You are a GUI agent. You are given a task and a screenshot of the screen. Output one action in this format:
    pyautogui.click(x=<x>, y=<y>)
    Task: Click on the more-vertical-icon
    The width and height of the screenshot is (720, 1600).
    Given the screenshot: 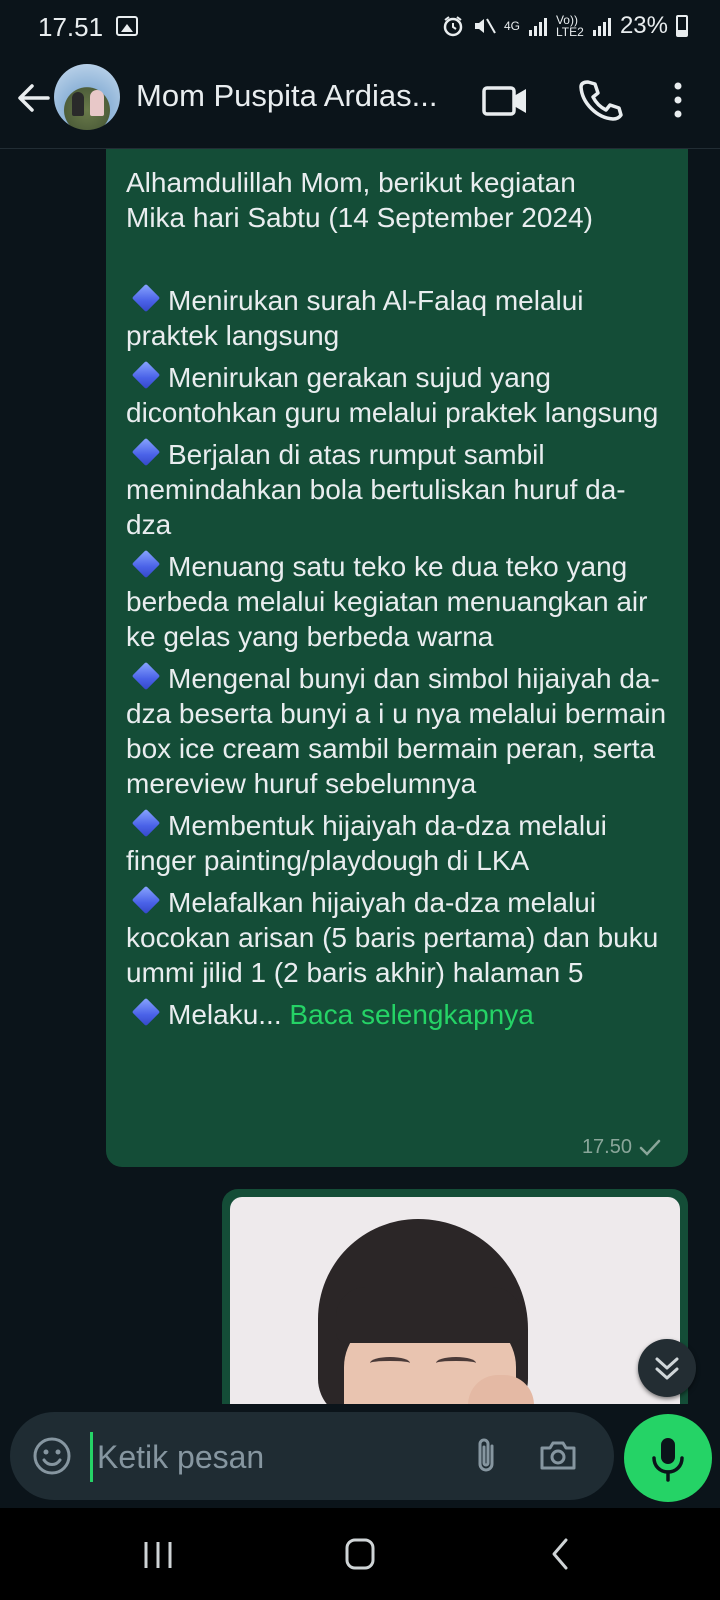 What is the action you would take?
    pyautogui.click(x=678, y=100)
    